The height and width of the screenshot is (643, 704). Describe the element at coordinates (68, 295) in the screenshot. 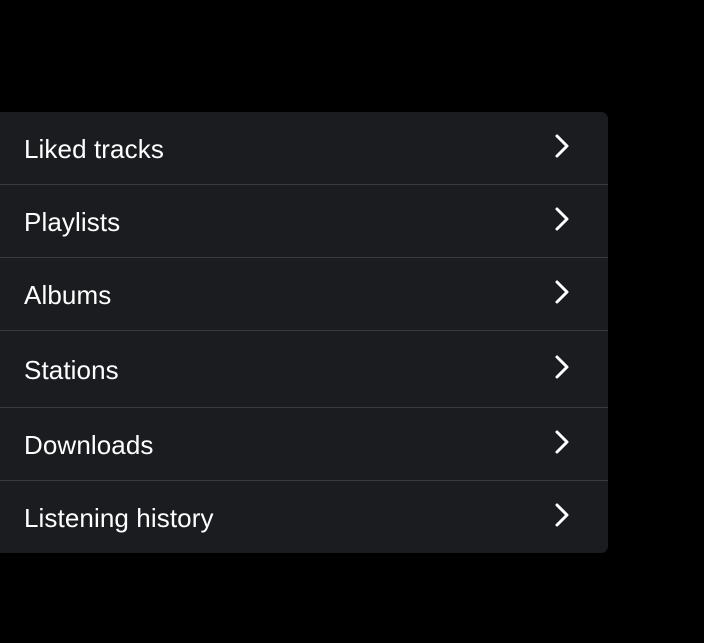

I see `menu-item-label: Albums` at that location.